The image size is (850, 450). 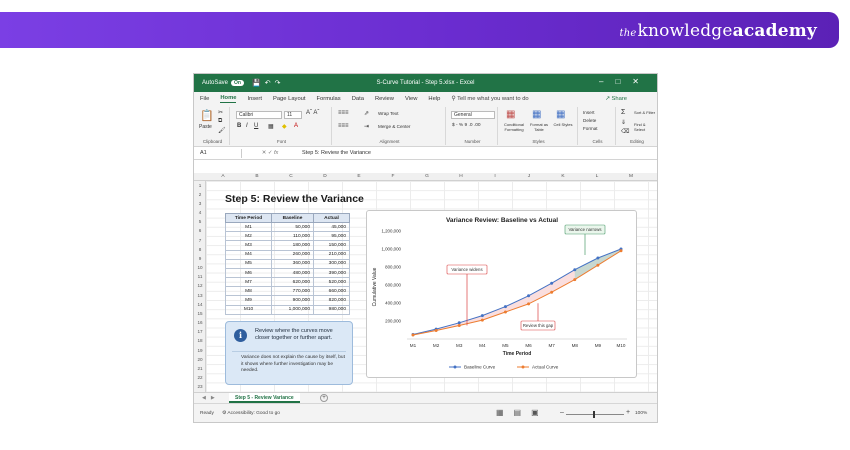 I want to click on baseline-cell: 770,000, so click(x=292, y=291).